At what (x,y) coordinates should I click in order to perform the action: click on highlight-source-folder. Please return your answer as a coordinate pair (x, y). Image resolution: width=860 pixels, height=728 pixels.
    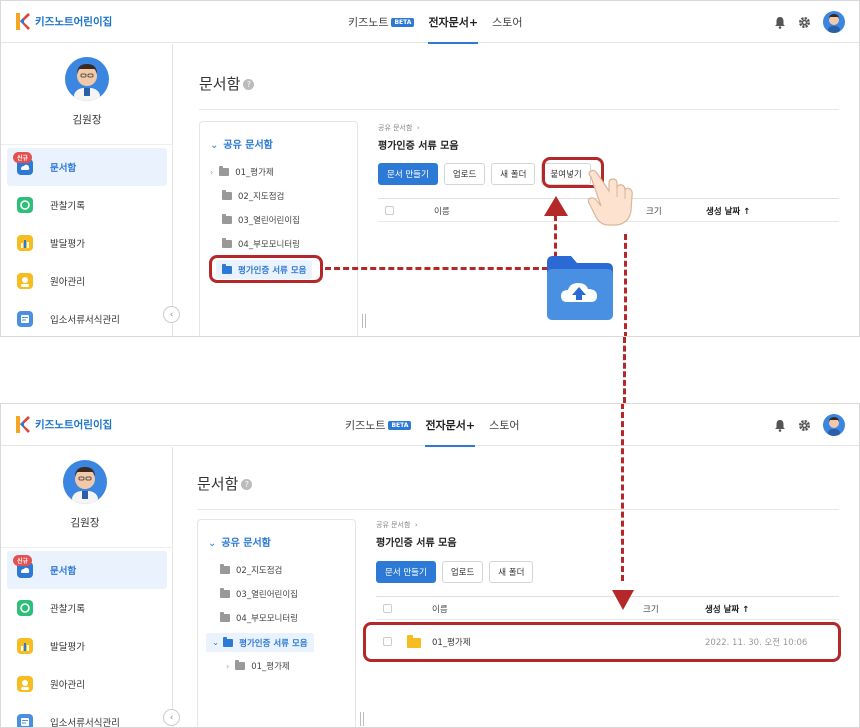
    Looking at the image, I should click on (266, 269).